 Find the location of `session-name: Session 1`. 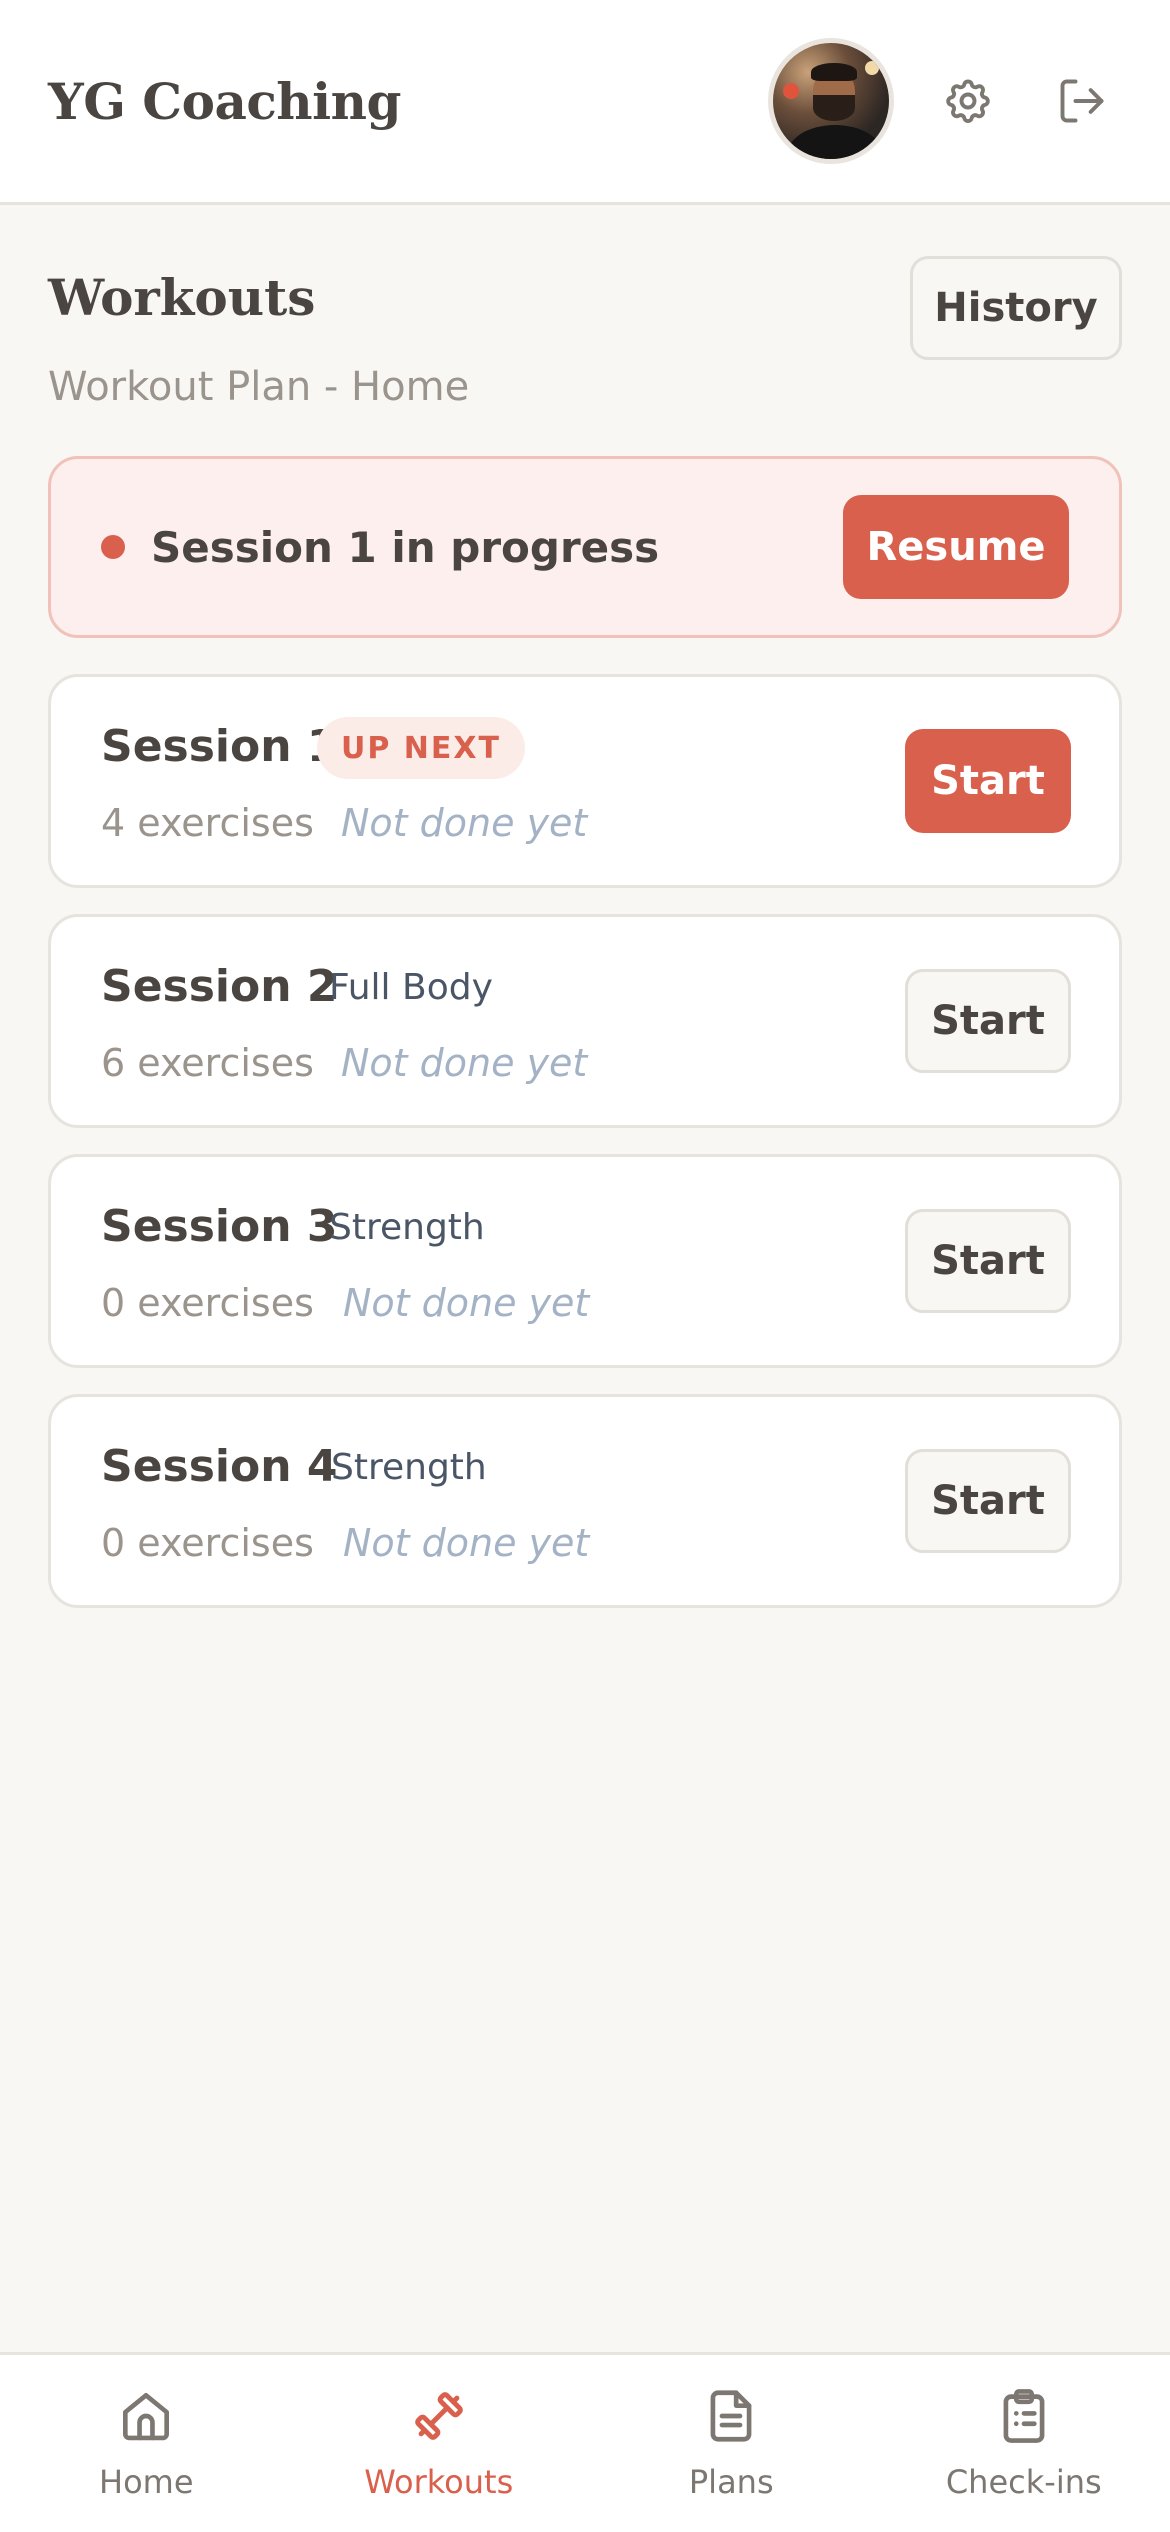

session-name: Session 1 is located at coordinates (219, 746).